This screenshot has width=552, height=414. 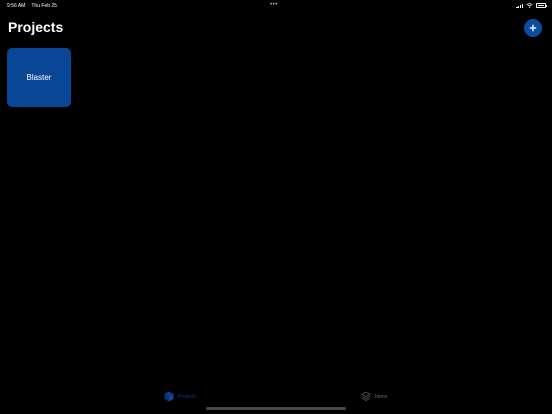 I want to click on status-left: 9:56 AM Thu Feb 25, so click(x=32, y=6).